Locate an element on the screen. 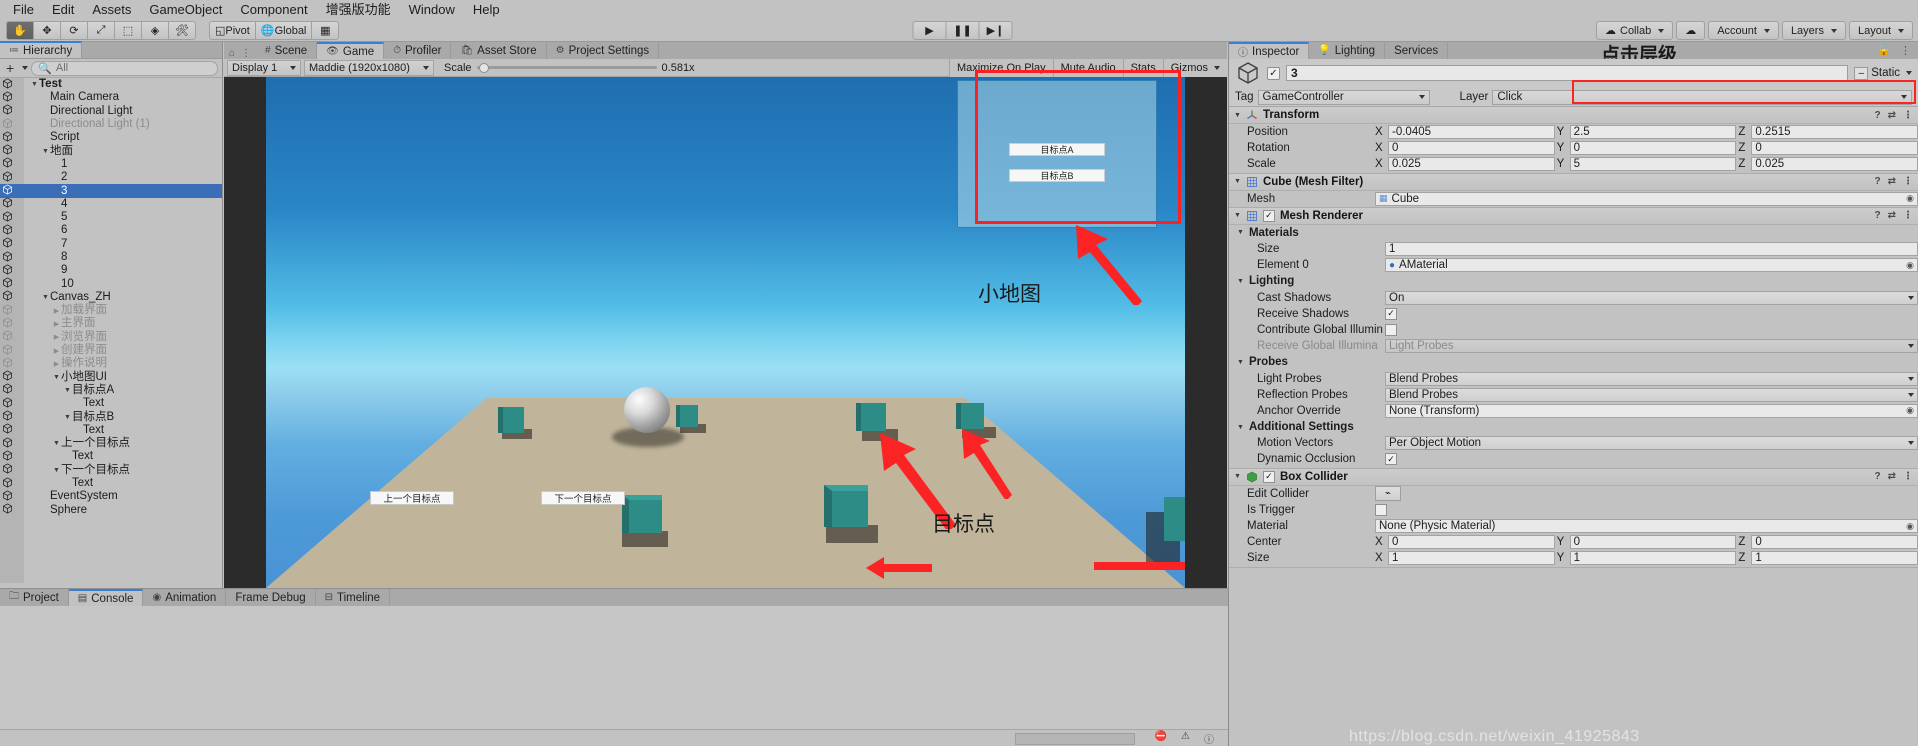 The image size is (1918, 746). hierarchy-item-目标点B: ▼ 目标点B is located at coordinates (111, 416).